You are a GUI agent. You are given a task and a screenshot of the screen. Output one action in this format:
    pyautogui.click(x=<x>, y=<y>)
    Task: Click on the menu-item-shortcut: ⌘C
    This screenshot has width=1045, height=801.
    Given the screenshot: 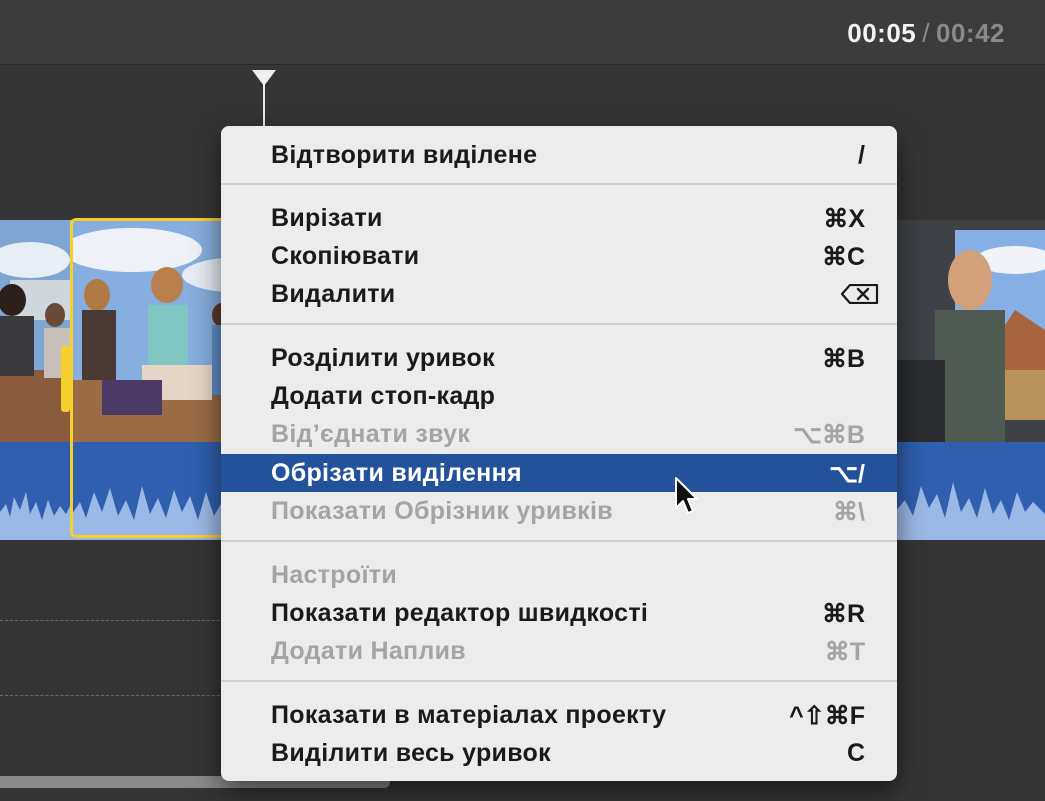 What is the action you would take?
    pyautogui.click(x=843, y=257)
    